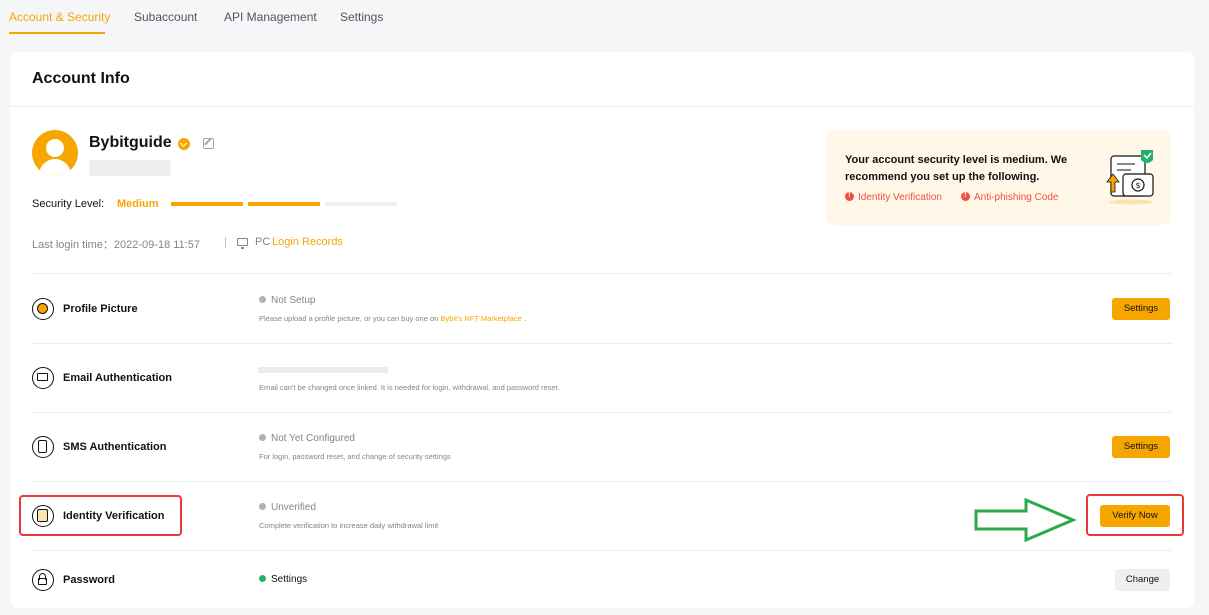 This screenshot has width=1209, height=615. I want to click on edit-icon, so click(208, 143).